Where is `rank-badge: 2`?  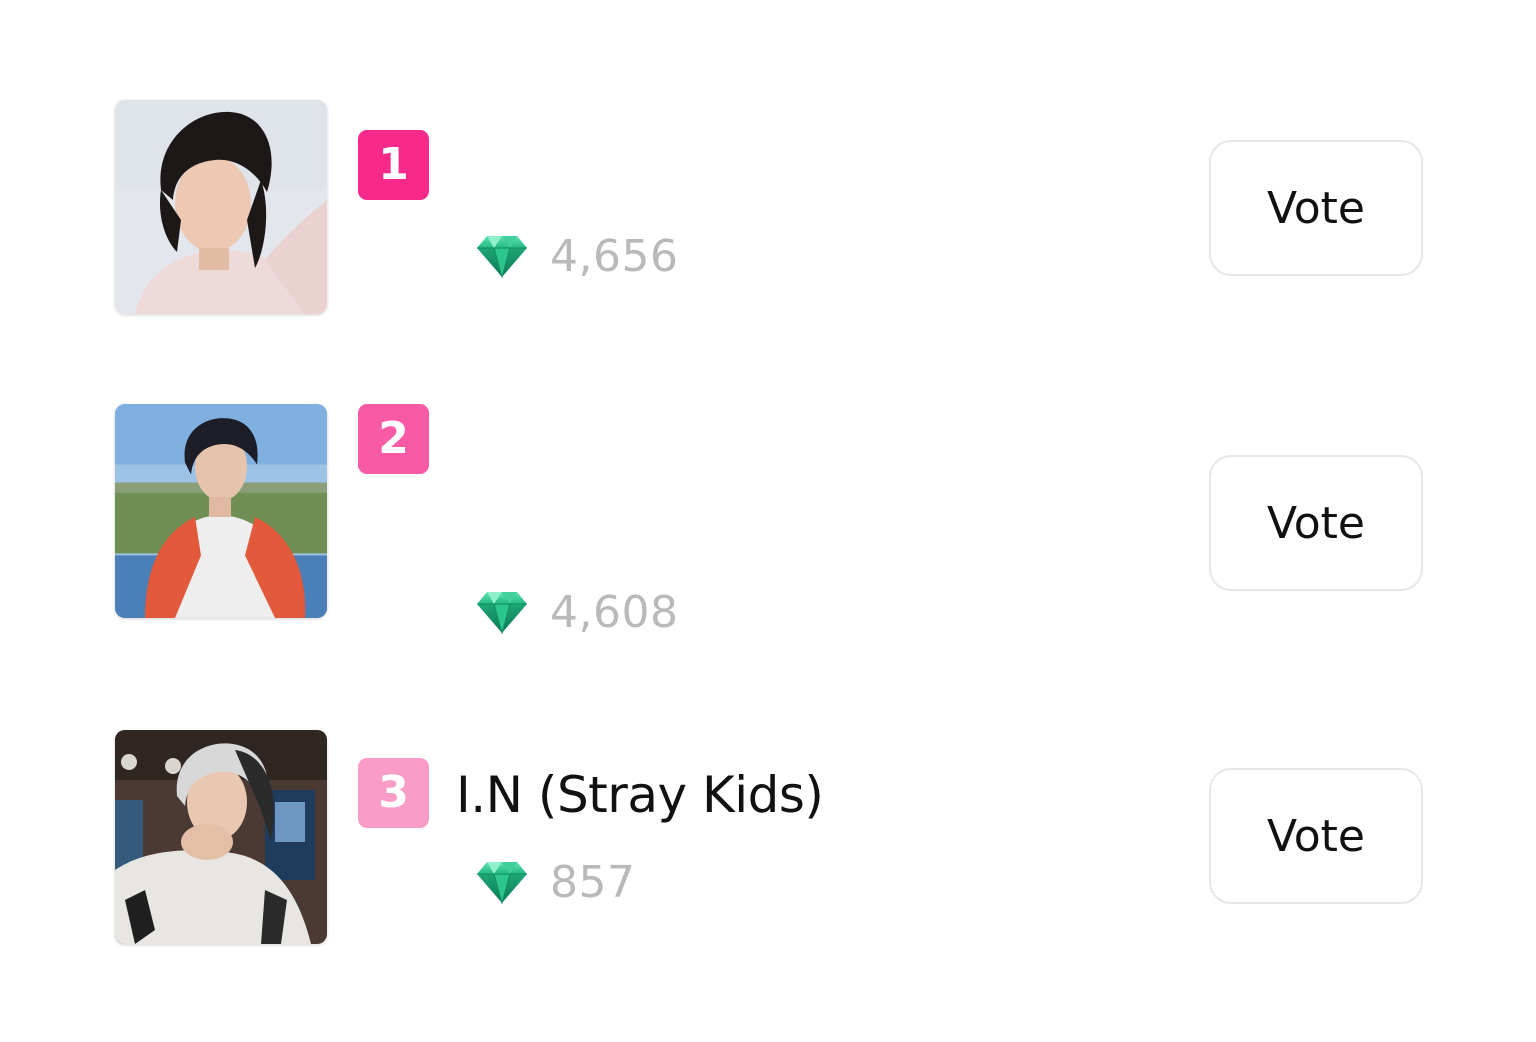 rank-badge: 2 is located at coordinates (393, 439).